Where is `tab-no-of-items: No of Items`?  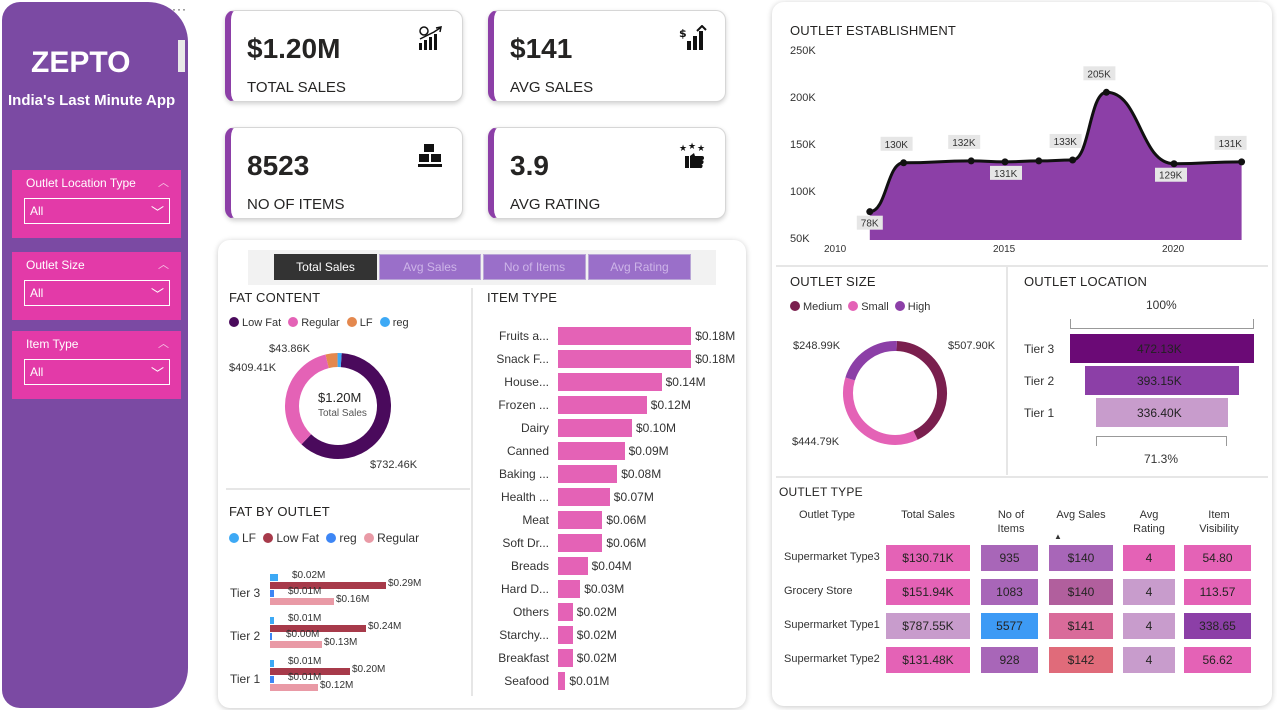 tab-no-of-items: No of Items is located at coordinates (534, 267).